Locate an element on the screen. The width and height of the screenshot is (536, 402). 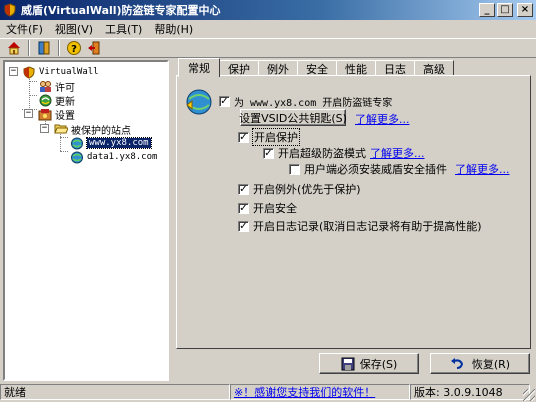
restore-button: 恢复(R) is located at coordinates (480, 363).